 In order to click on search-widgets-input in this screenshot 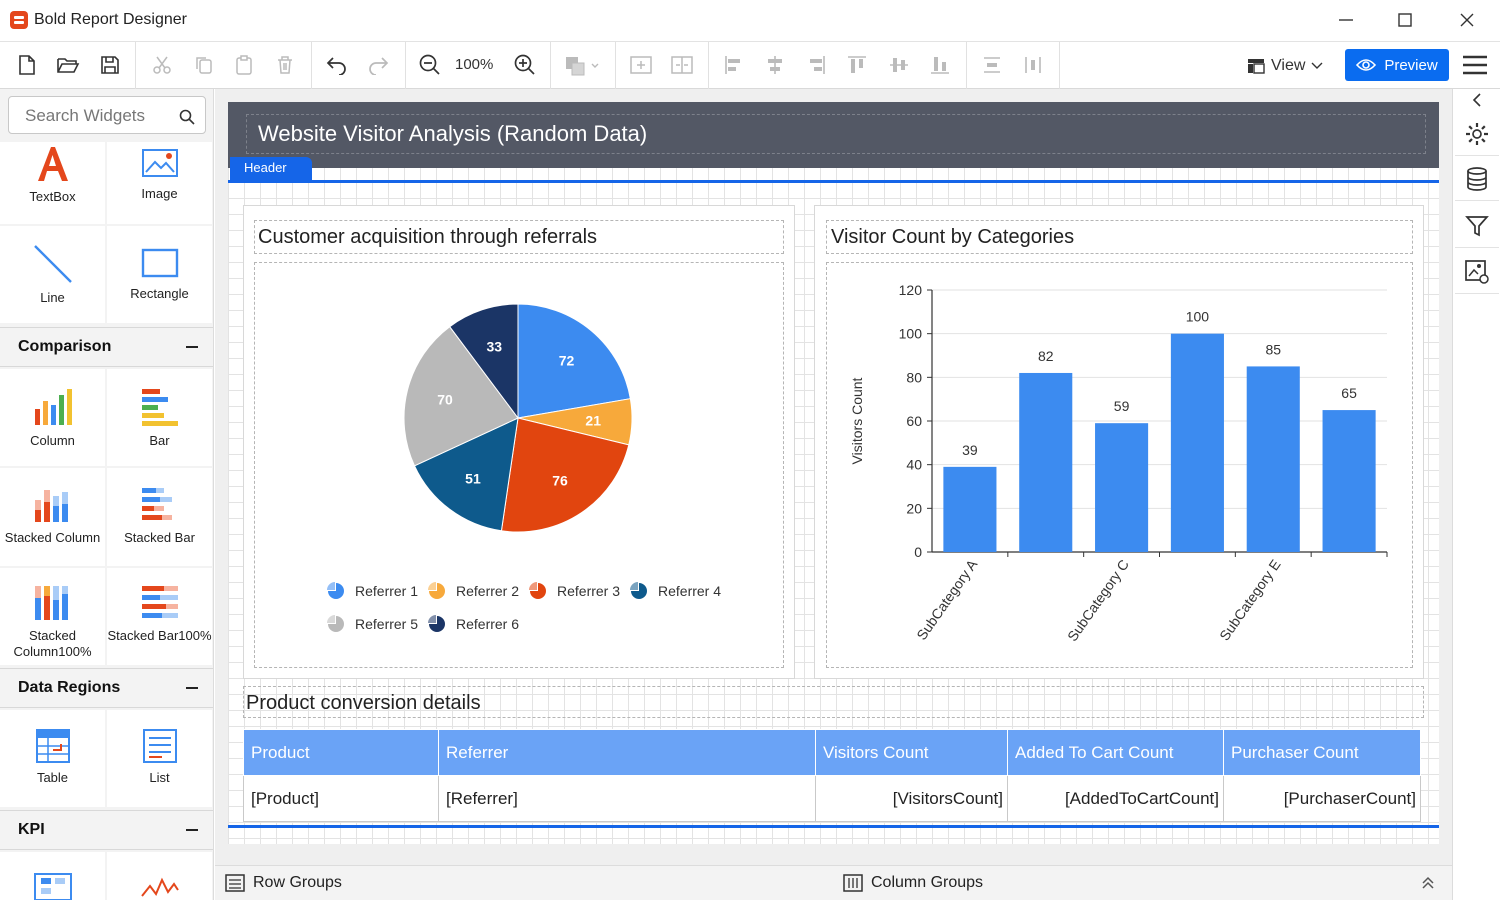, I will do `click(100, 116)`.